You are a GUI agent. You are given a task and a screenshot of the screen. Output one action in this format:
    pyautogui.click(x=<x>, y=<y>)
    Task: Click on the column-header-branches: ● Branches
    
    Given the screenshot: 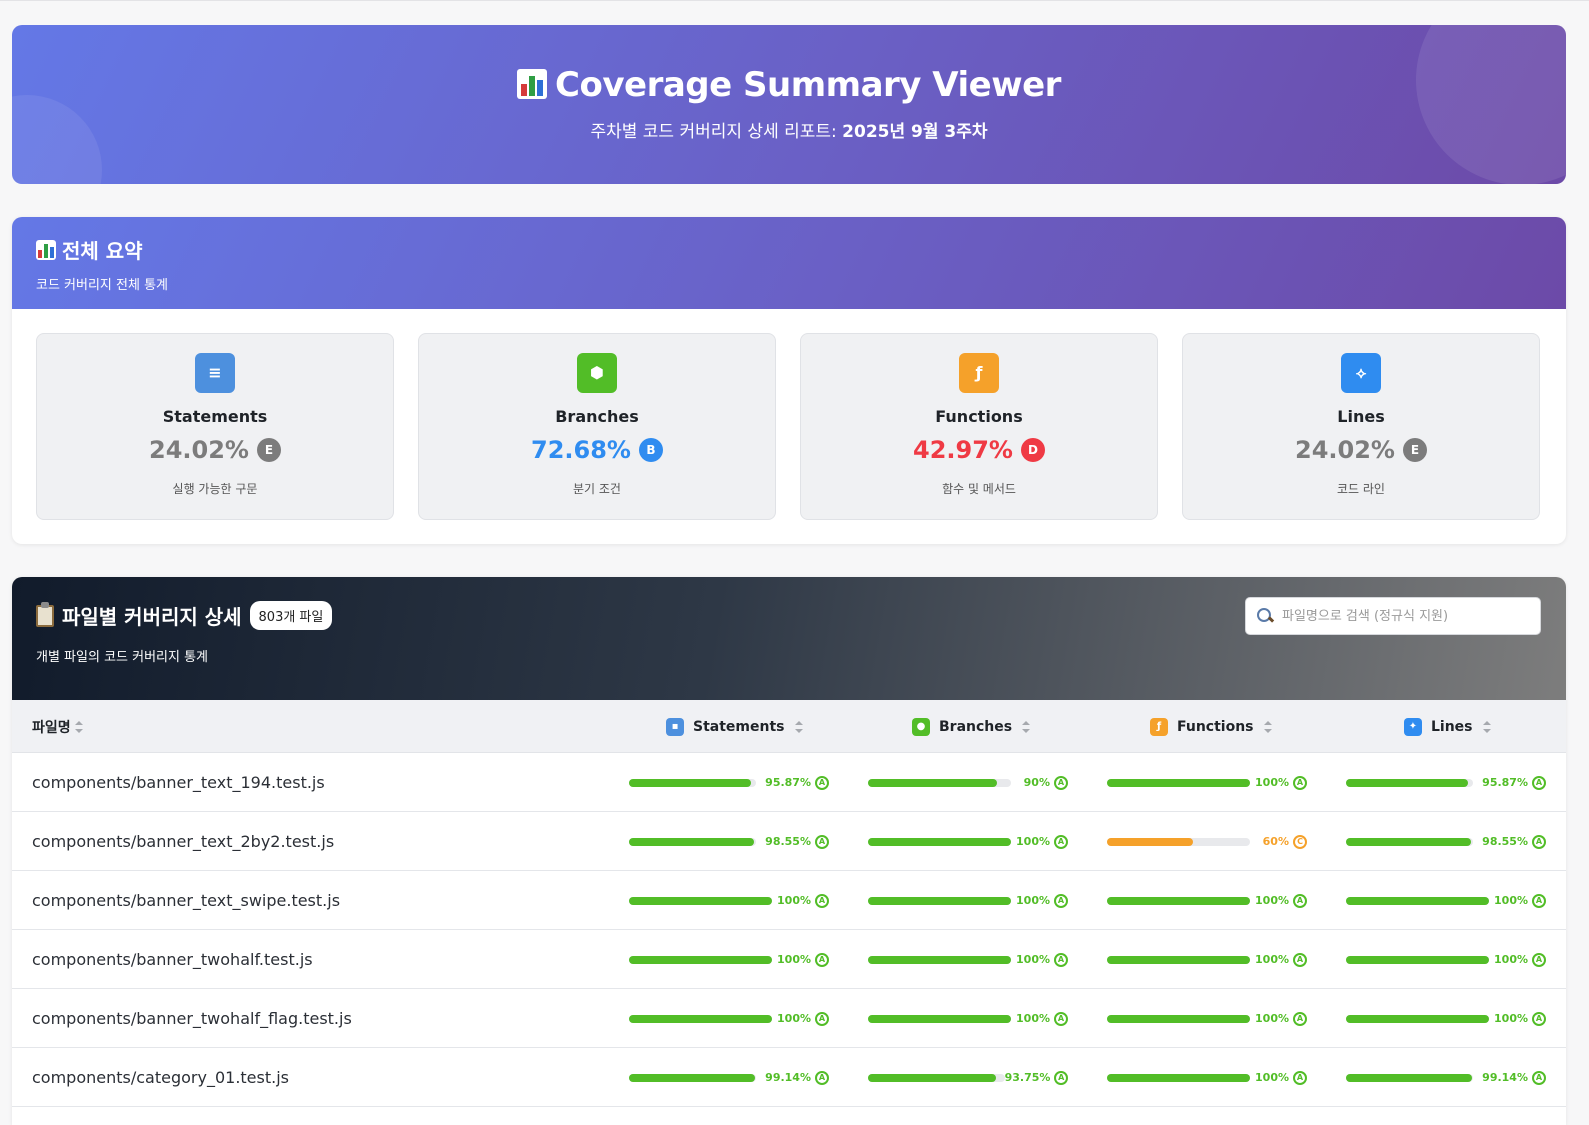 What is the action you would take?
    pyautogui.click(x=971, y=726)
    